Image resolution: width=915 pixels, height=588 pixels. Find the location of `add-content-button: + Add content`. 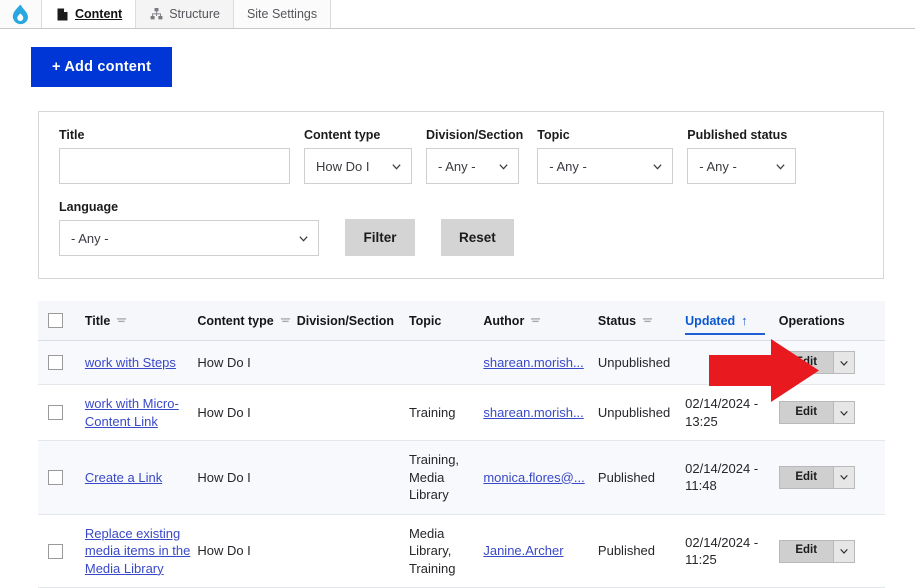

add-content-button: + Add content is located at coordinates (102, 67).